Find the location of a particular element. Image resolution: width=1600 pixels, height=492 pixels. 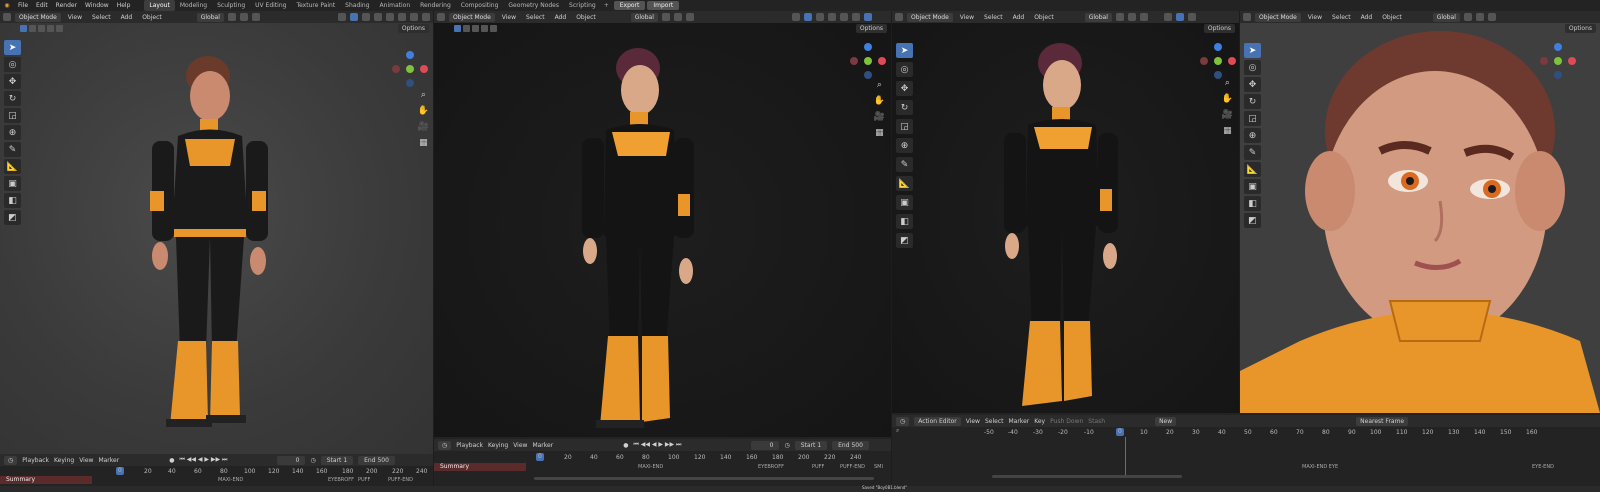

stash-button: Stash is located at coordinates (1096, 421).